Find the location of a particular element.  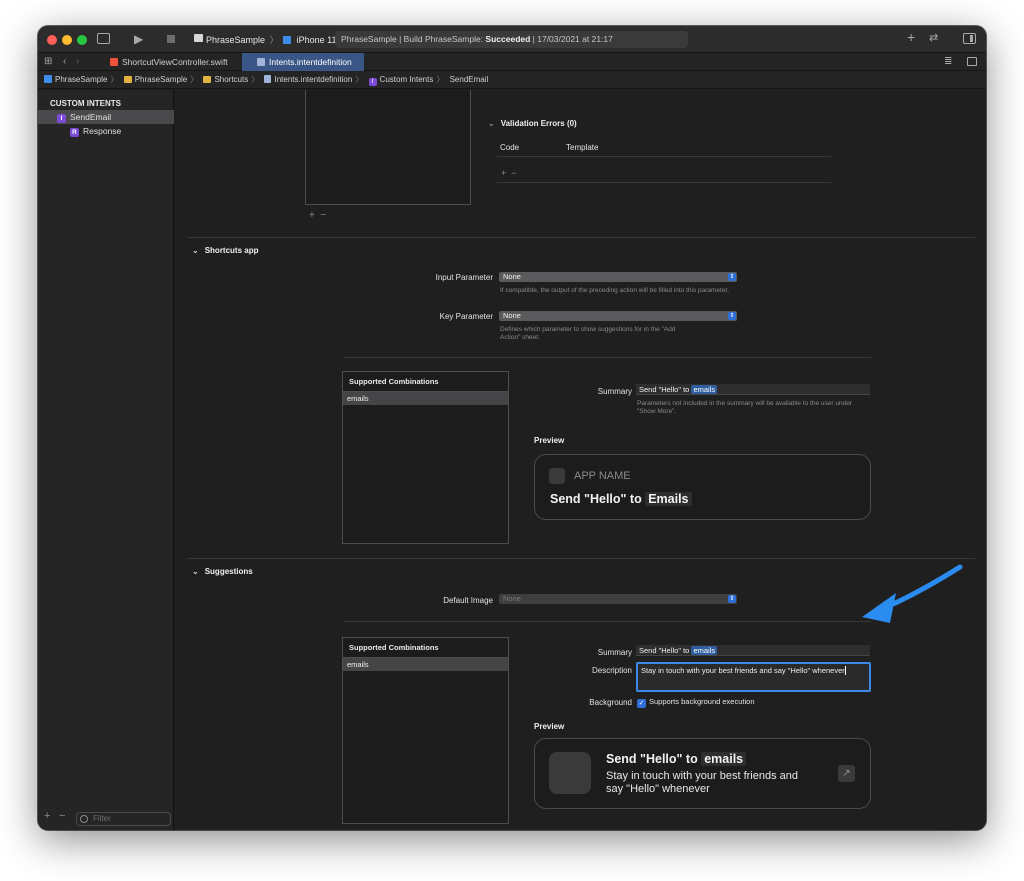

input-parameter-popup: None ⇕ is located at coordinates (618, 277).